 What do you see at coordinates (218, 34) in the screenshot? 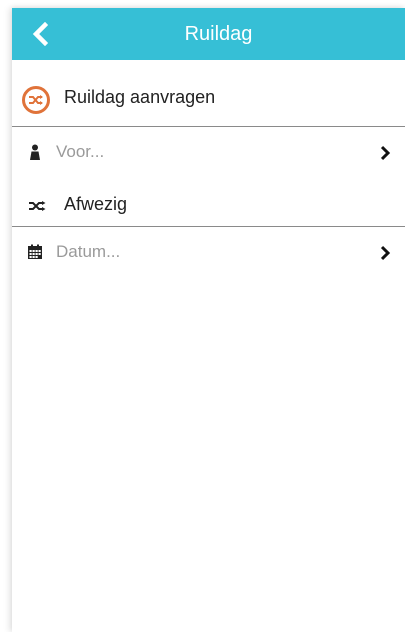
I see `page-title: Ruildag` at bounding box center [218, 34].